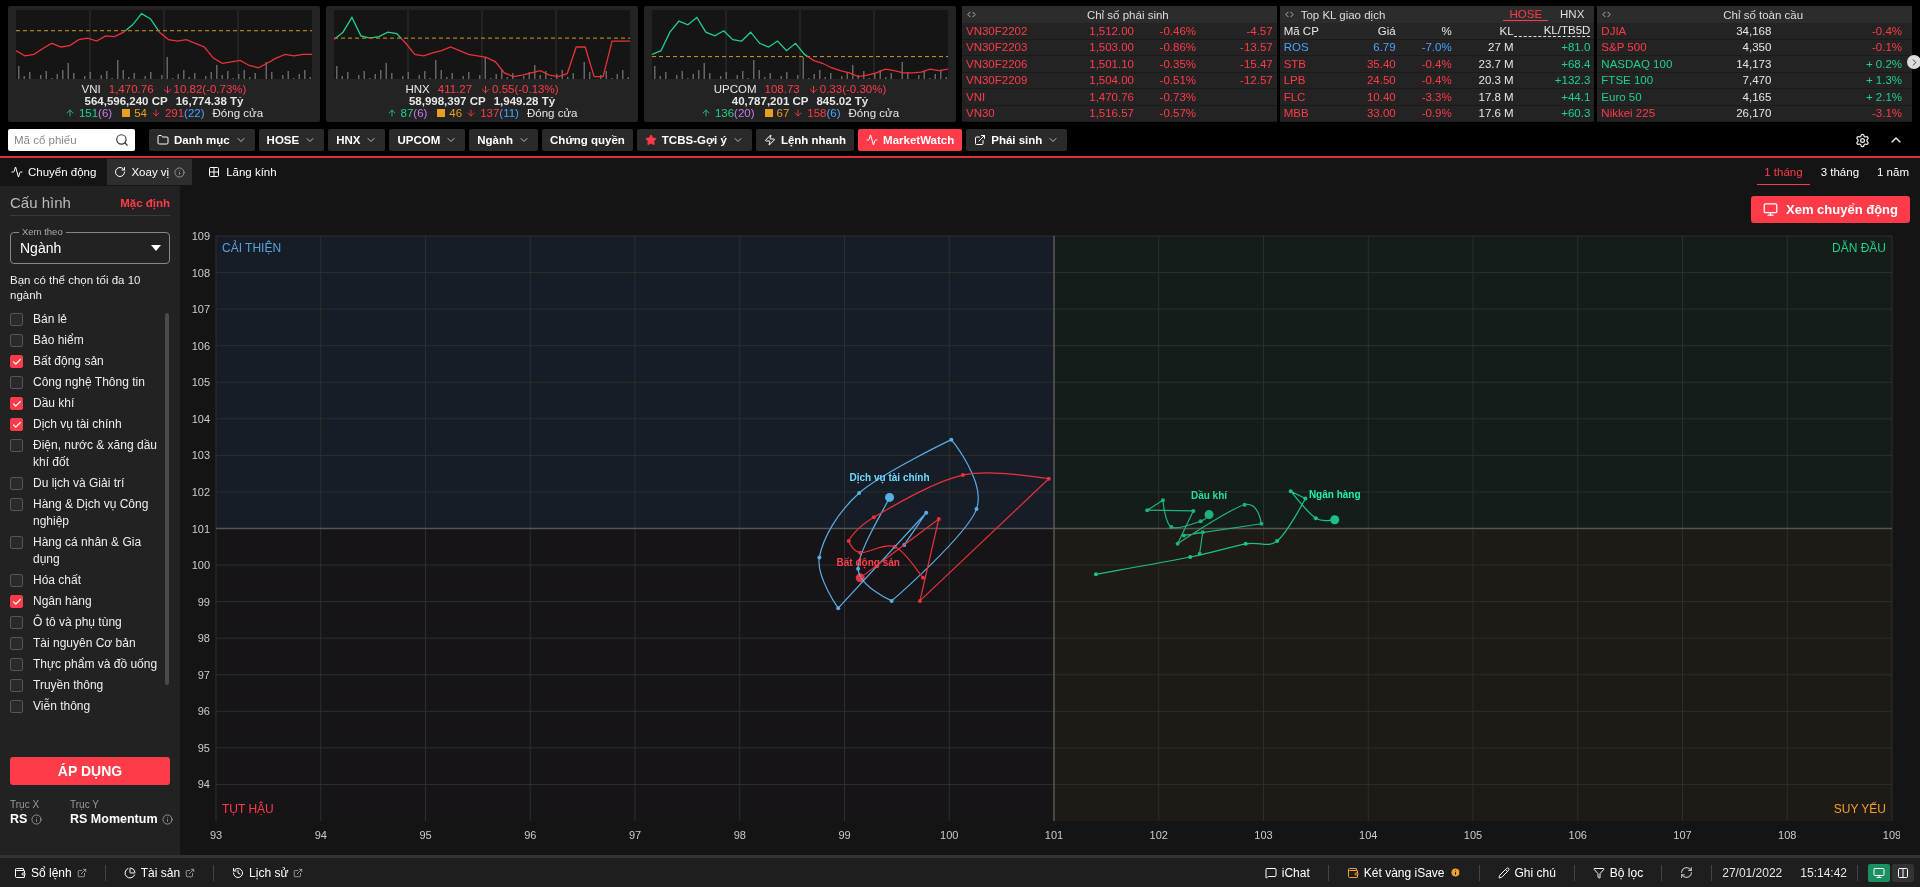  I want to click on unchanged-square-icon, so click(126, 113).